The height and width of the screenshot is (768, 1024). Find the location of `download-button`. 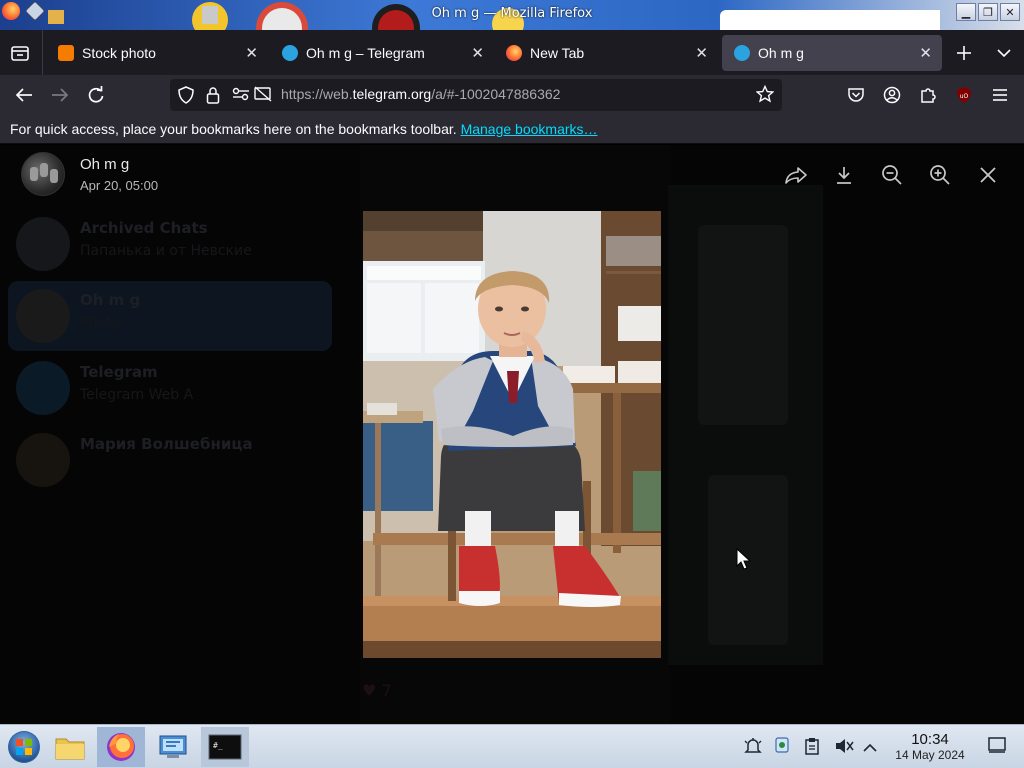

download-button is located at coordinates (844, 175).